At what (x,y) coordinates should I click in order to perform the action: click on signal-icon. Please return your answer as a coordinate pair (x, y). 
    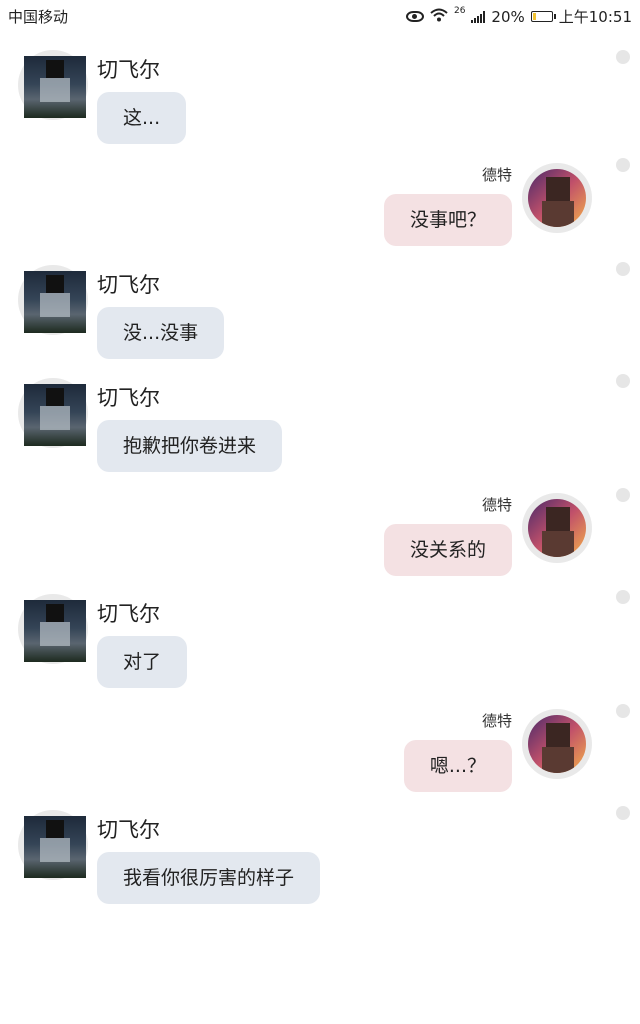
    Looking at the image, I should click on (478, 16).